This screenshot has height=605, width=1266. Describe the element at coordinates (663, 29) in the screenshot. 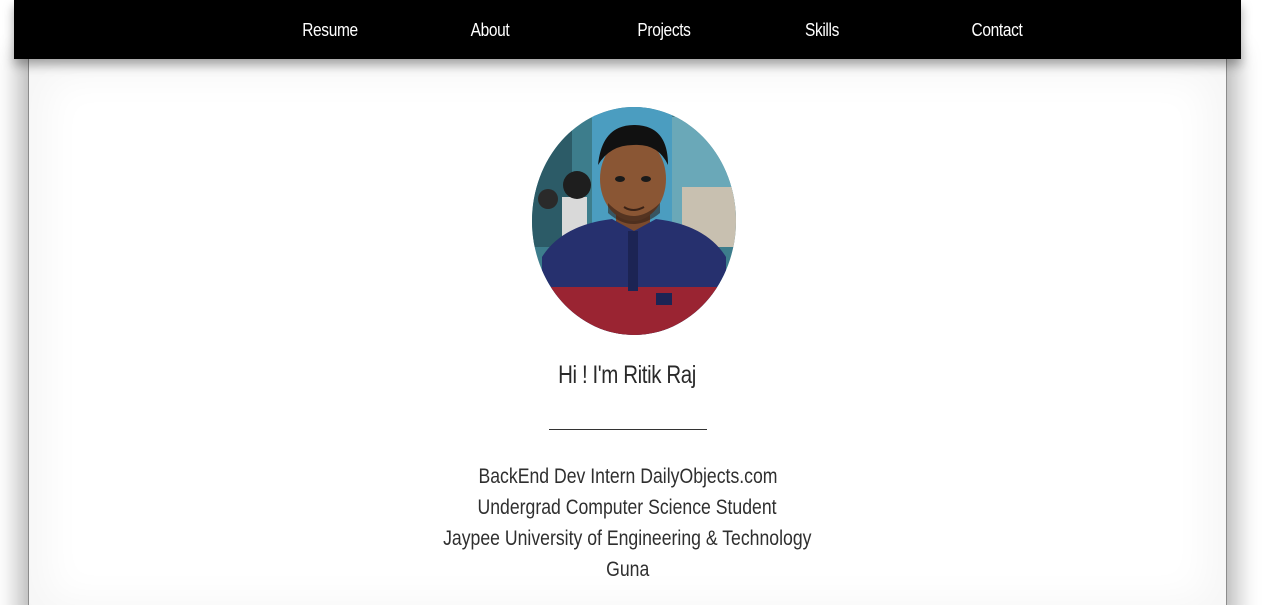

I see `nav-link-projects: Projects` at that location.